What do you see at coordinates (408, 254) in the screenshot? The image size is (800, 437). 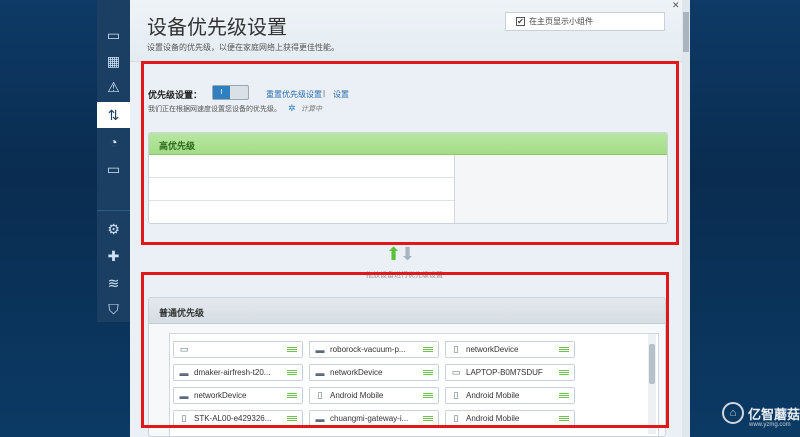 I see `arrow-down-icon: ⬇` at bounding box center [408, 254].